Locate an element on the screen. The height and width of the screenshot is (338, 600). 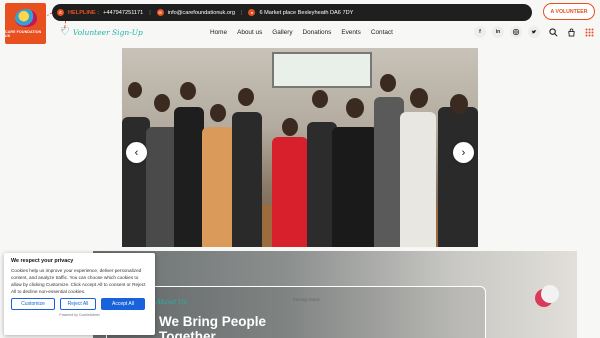
address-text: 6 Market place Bexleyheath DA6 7DY is located at coordinates (306, 12).